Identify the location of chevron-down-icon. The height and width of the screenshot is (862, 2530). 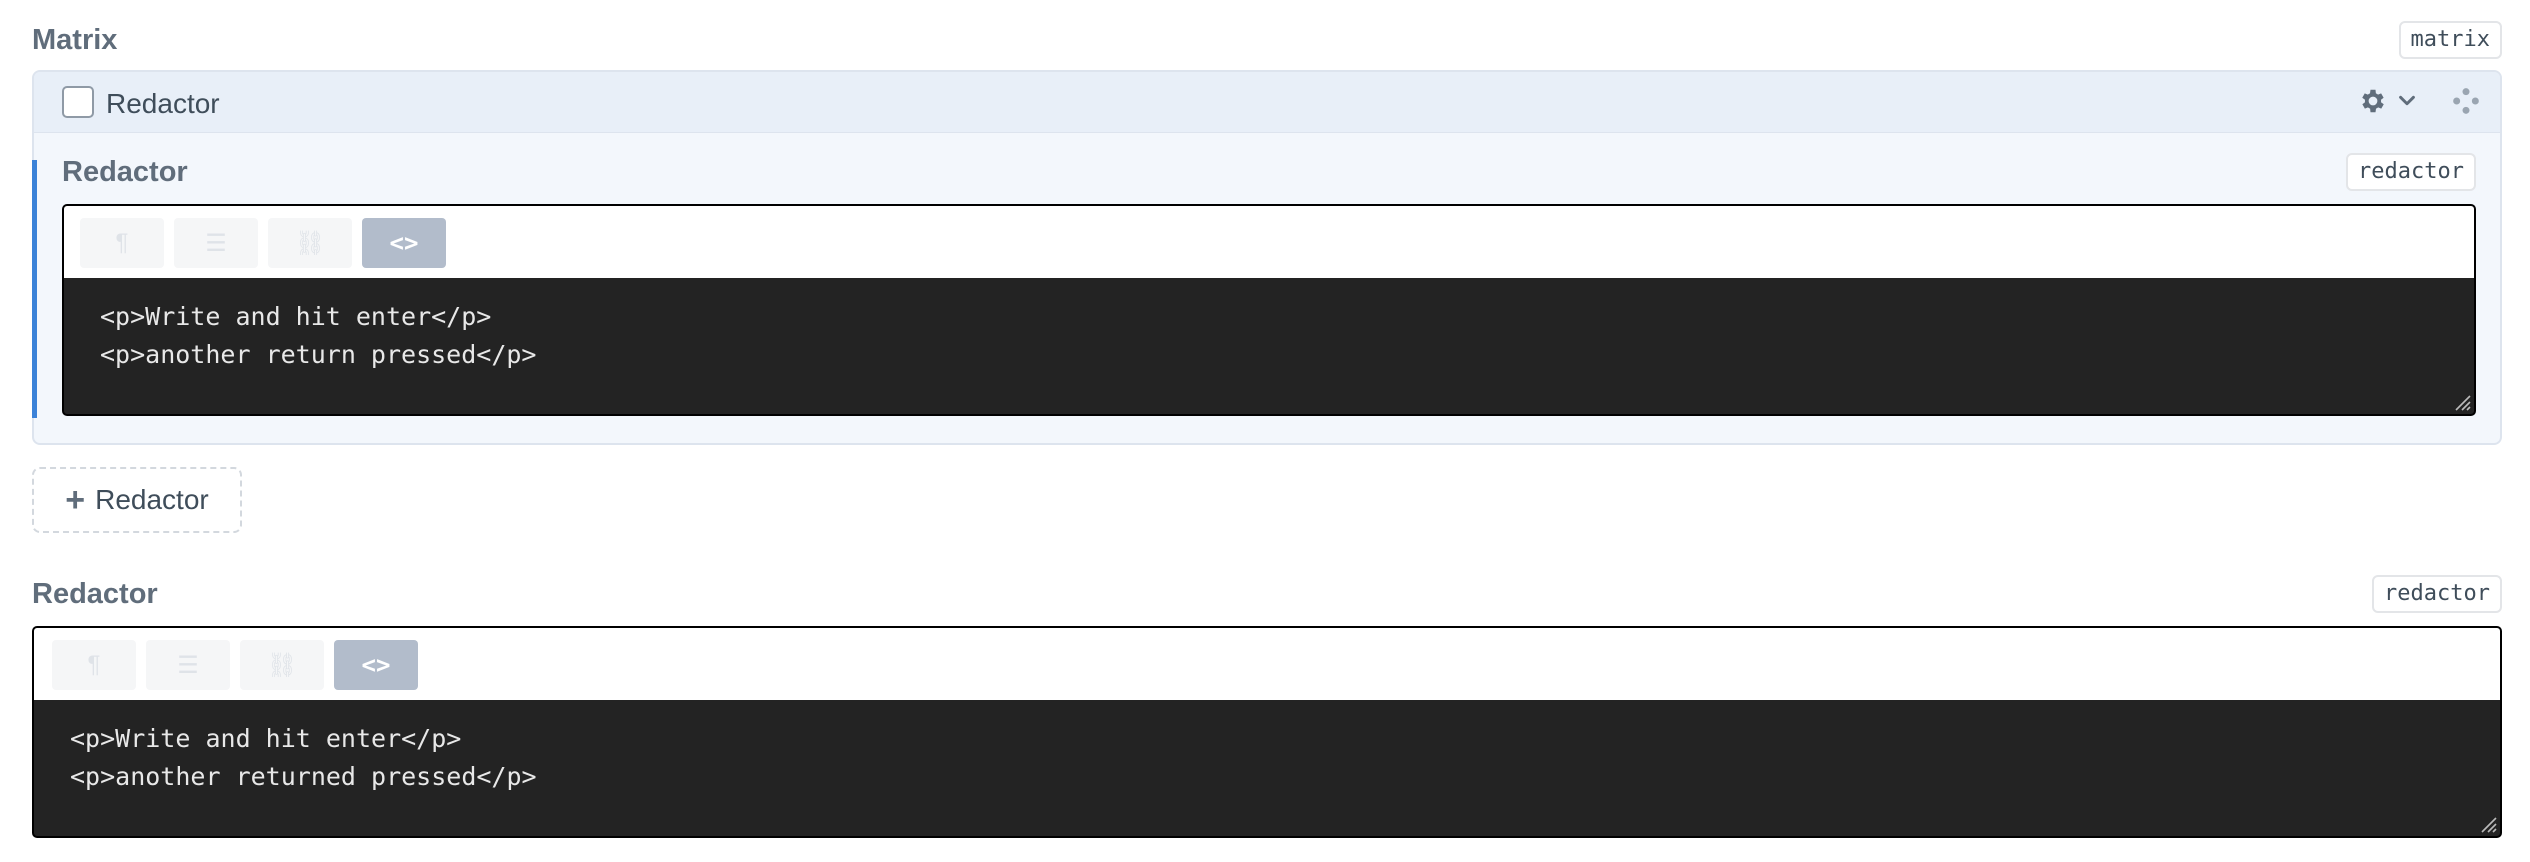
(2407, 101).